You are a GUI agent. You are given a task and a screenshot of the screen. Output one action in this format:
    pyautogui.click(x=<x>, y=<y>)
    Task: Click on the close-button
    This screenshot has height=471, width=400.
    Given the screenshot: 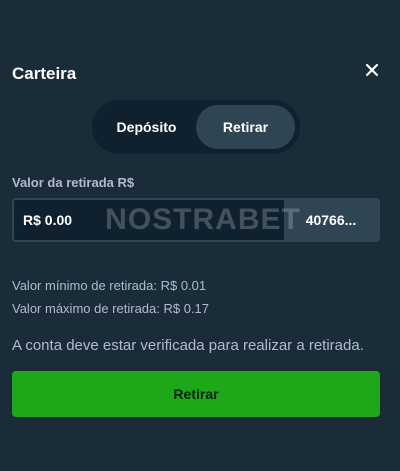 What is the action you would take?
    pyautogui.click(x=372, y=70)
    